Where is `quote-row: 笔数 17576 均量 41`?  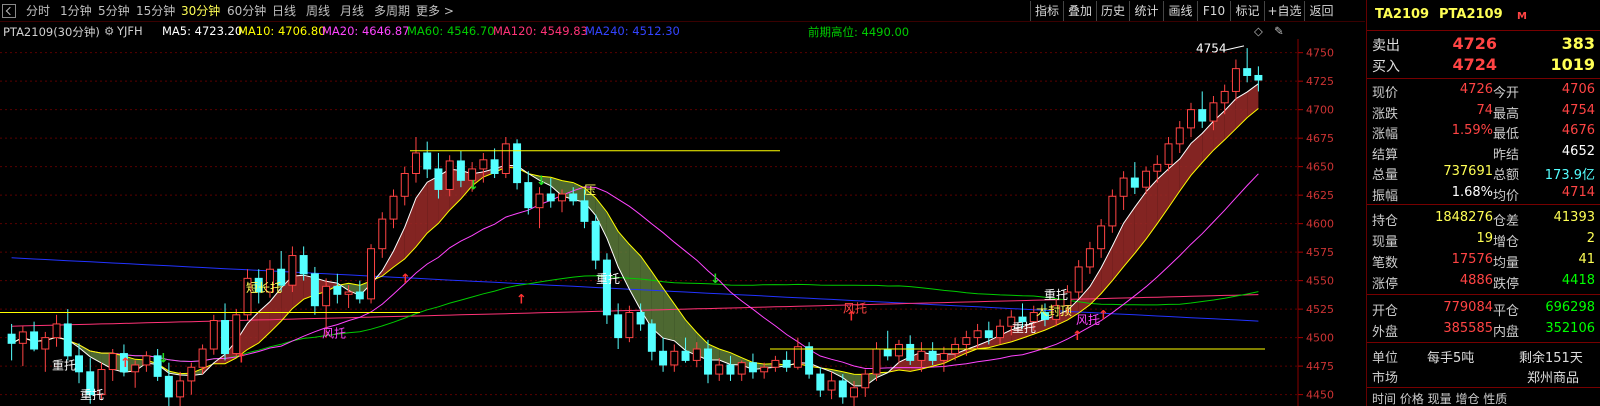 quote-row: 笔数 17576 均量 41 is located at coordinates (1483, 260).